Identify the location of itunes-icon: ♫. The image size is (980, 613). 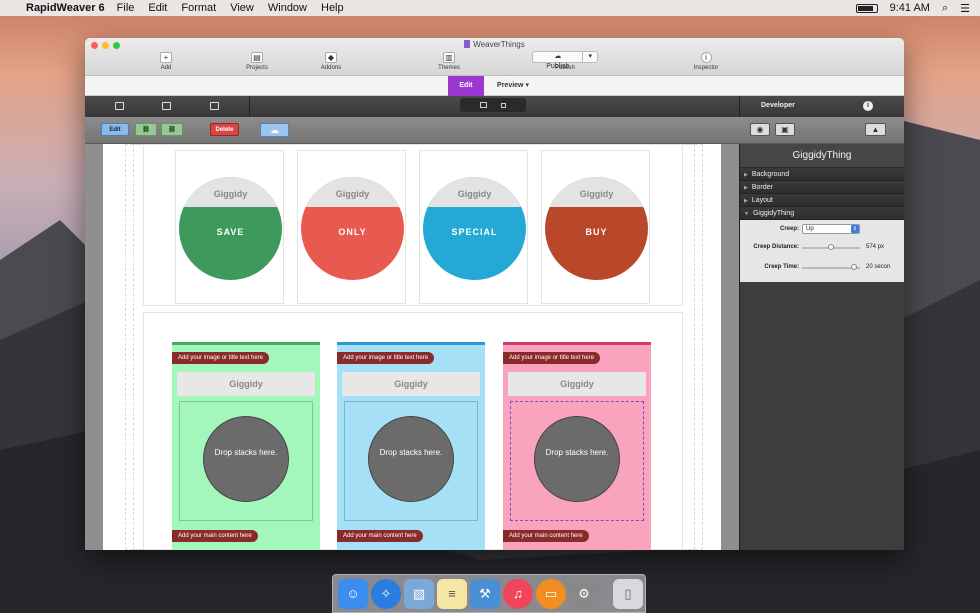
(518, 594).